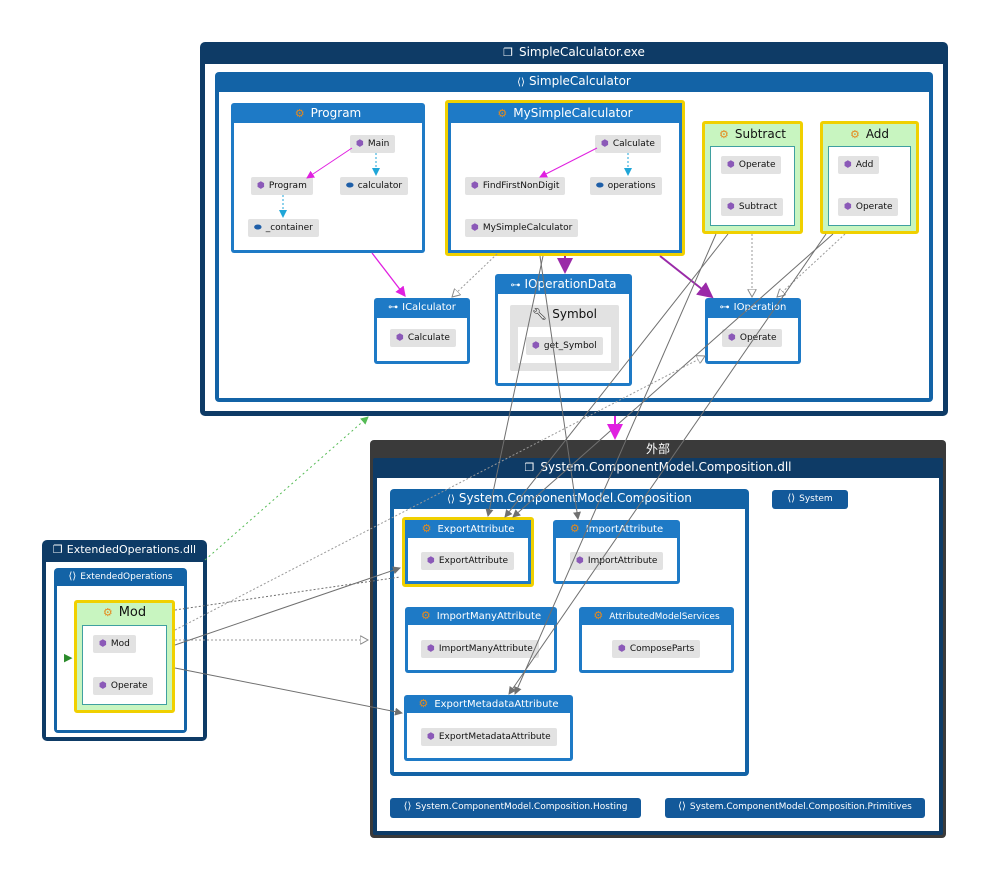 Image resolution: width=989 pixels, height=880 pixels. Describe the element at coordinates (288, 691) in the screenshot. I see `edge-mod-metadata` at that location.